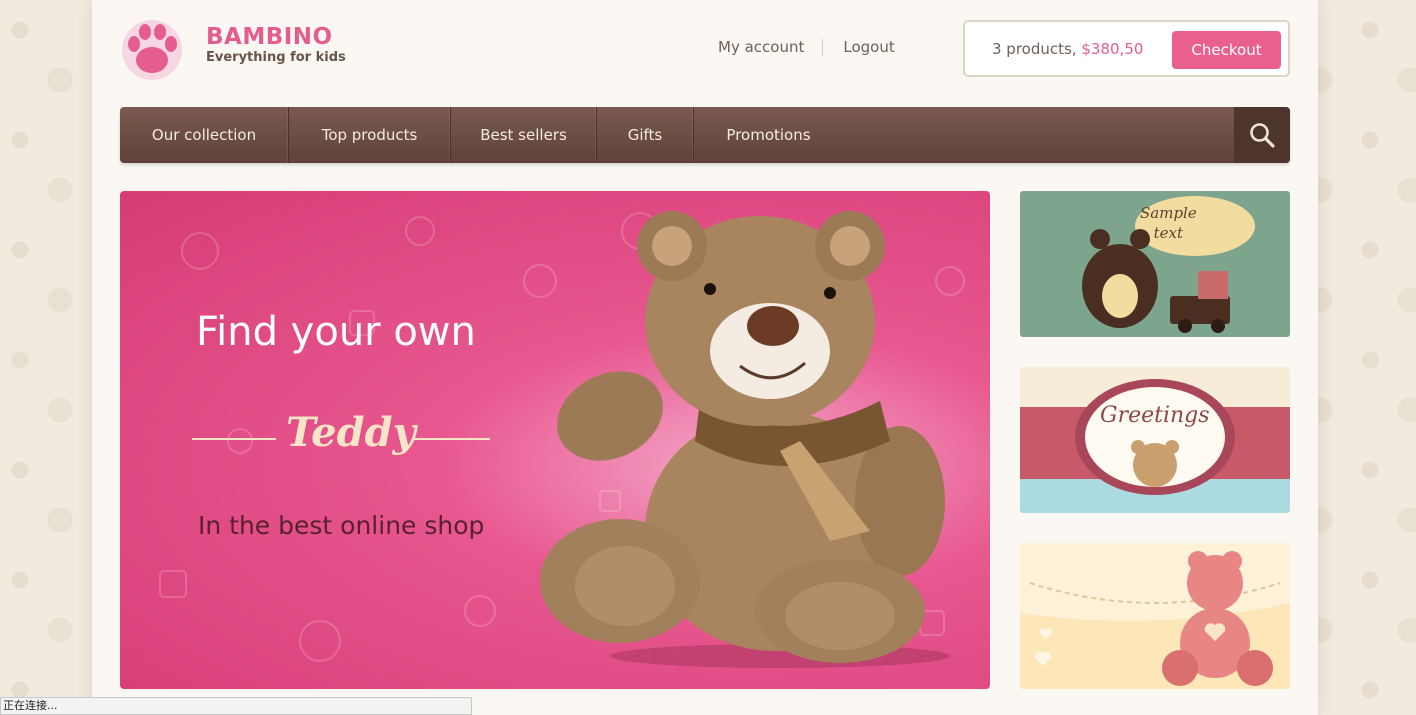  I want to click on search-icon, so click(1262, 135).